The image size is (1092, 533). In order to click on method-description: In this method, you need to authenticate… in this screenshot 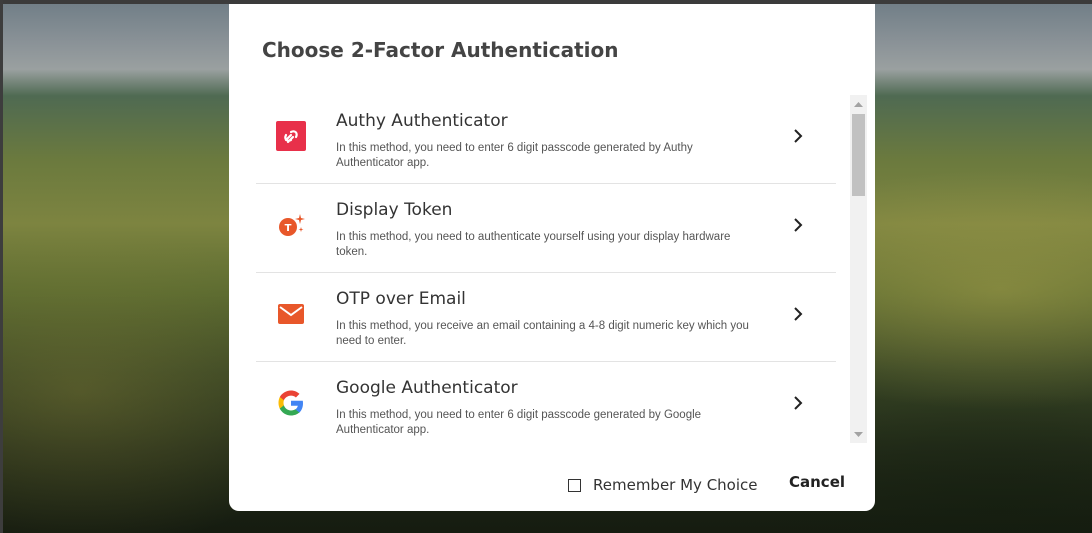, I will do `click(533, 244)`.